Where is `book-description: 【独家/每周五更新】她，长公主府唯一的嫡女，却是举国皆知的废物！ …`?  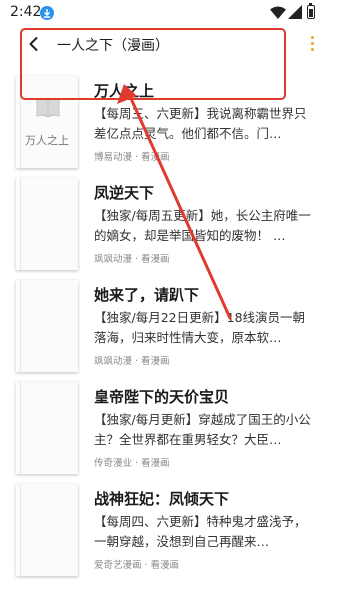 book-description: 【独家/每周五更新】她，长公主府唯一的嫡女，却是举国皆知的废物！ … is located at coordinates (202, 225).